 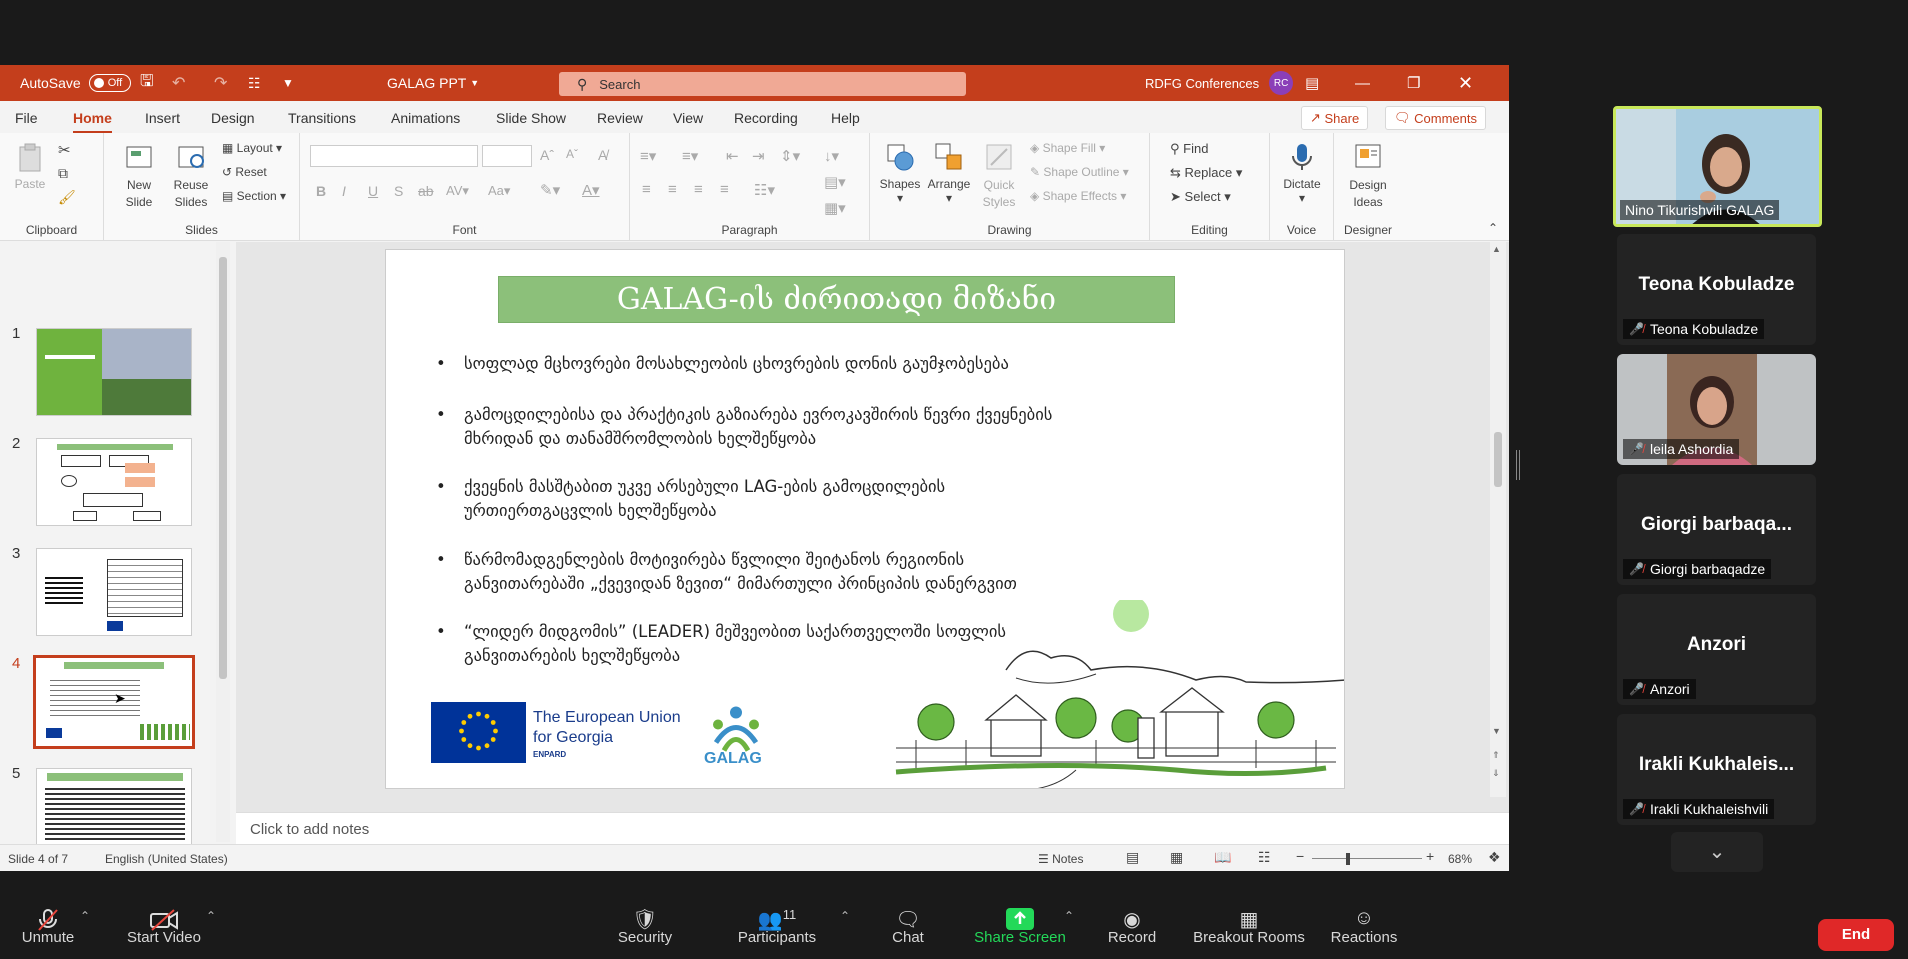 What do you see at coordinates (499, 191) in the screenshot?
I see `change-case-icon: Aa▾` at bounding box center [499, 191].